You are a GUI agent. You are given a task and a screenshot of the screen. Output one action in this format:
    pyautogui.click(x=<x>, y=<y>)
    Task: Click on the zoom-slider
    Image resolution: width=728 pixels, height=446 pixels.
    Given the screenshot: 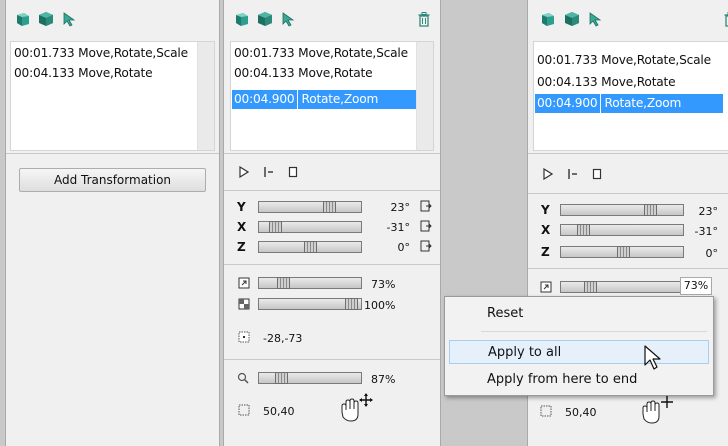 What is the action you would take?
    pyautogui.click(x=310, y=378)
    